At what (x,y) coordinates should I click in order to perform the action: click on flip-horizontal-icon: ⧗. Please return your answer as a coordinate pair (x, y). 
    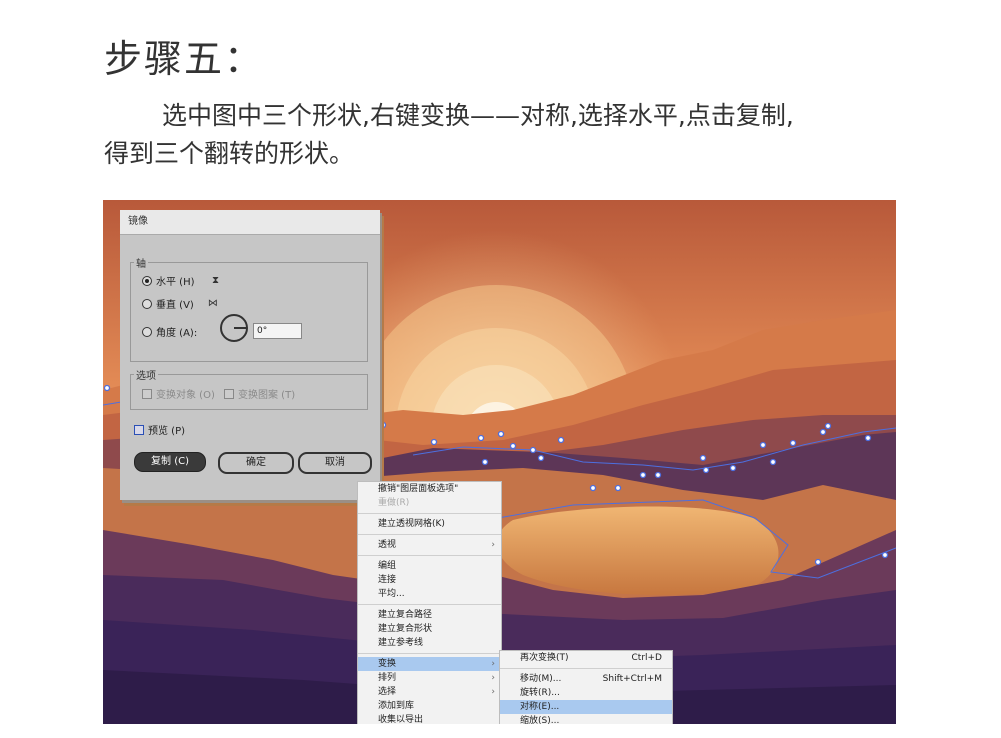
    Looking at the image, I should click on (216, 280).